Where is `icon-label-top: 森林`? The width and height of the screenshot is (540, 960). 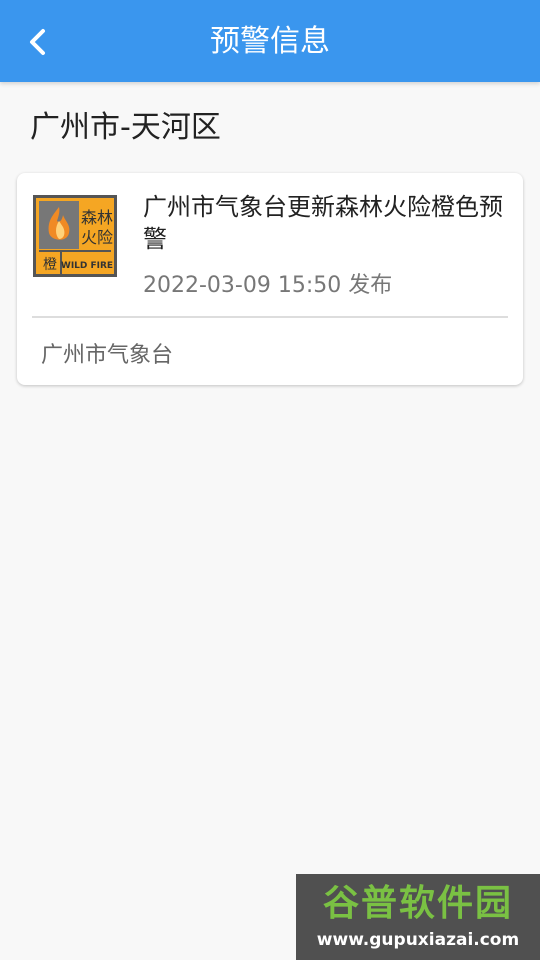
icon-label-top: 森林 is located at coordinates (97, 217).